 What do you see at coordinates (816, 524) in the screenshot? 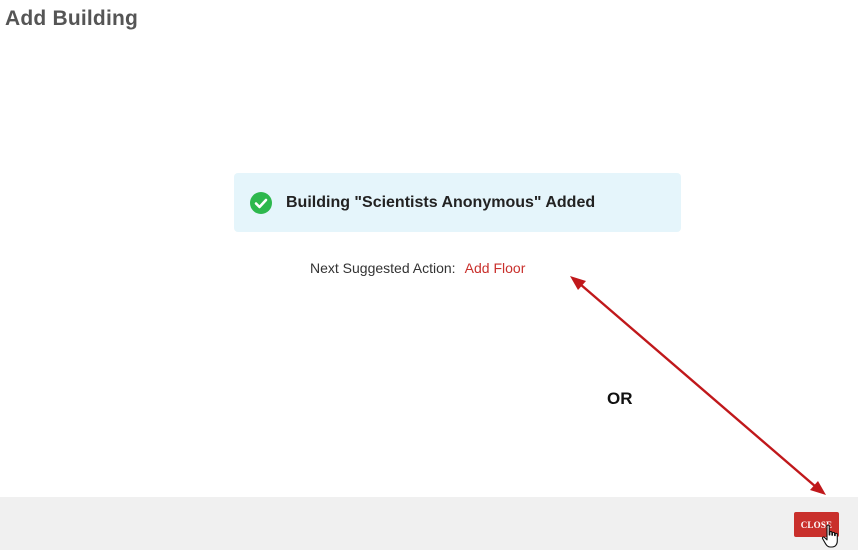
I see `close-button: CLOSE` at bounding box center [816, 524].